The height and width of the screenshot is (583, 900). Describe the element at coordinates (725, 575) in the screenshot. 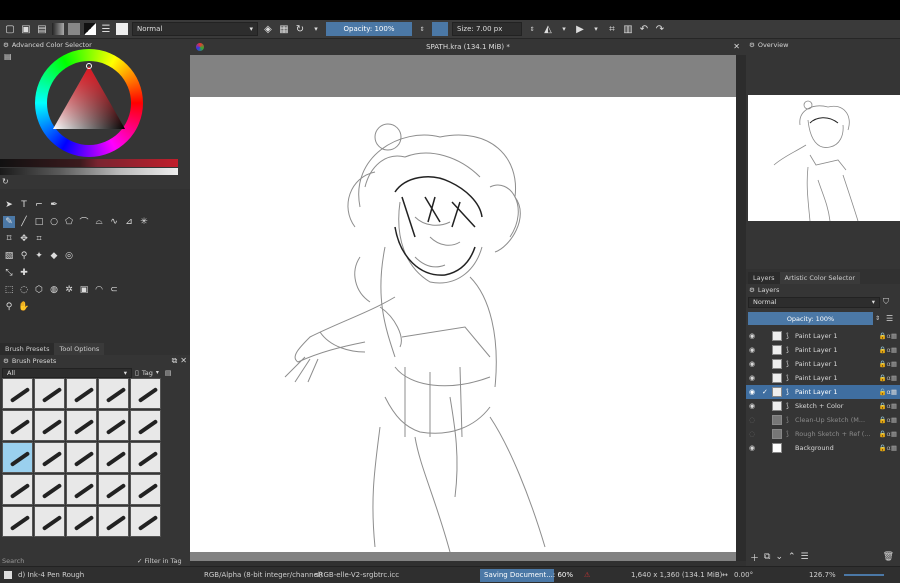

I see `rotation-icon: ↔` at that location.